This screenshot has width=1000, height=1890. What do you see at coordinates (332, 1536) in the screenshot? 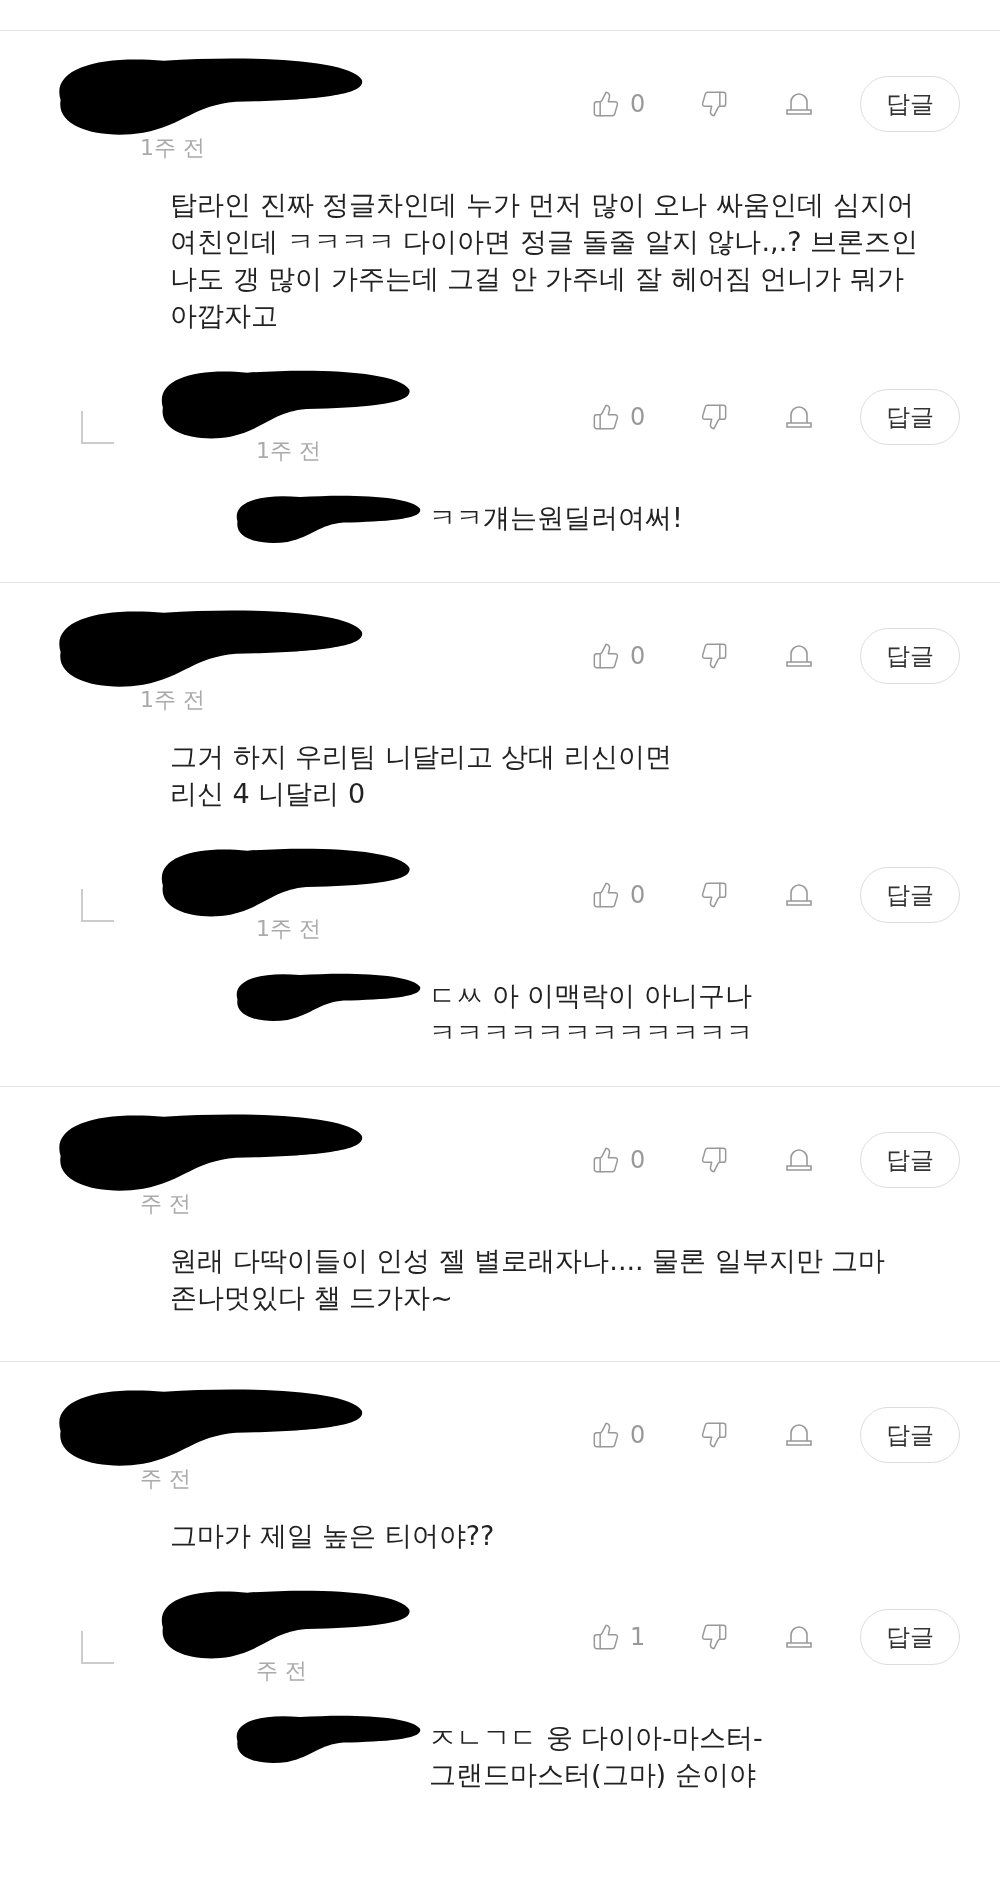
I see `comment-text: 그마가 제일 높은 티어야??` at bounding box center [332, 1536].